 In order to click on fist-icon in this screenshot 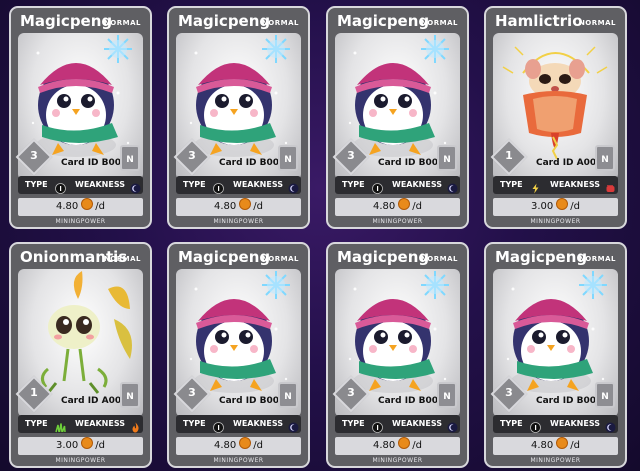, I will do `click(610, 185)`.